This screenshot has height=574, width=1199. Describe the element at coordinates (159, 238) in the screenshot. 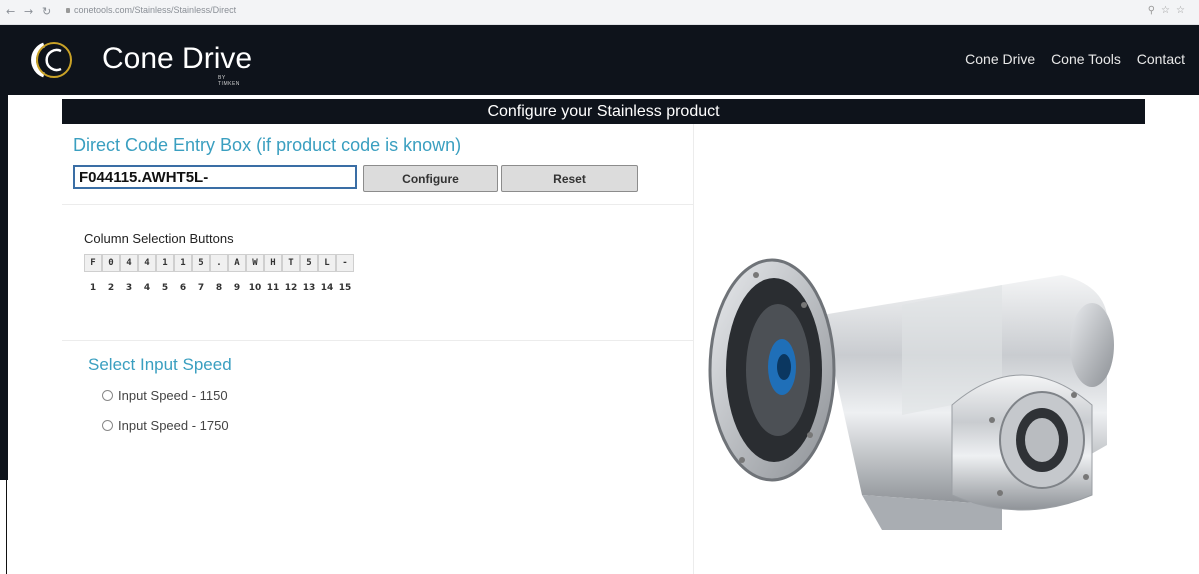

I see `column-selection-label: Column Selection Buttons` at that location.